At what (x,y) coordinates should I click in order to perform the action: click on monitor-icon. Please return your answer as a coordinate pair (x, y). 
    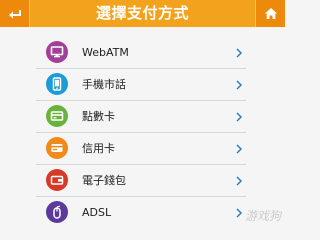
    Looking at the image, I should click on (57, 52).